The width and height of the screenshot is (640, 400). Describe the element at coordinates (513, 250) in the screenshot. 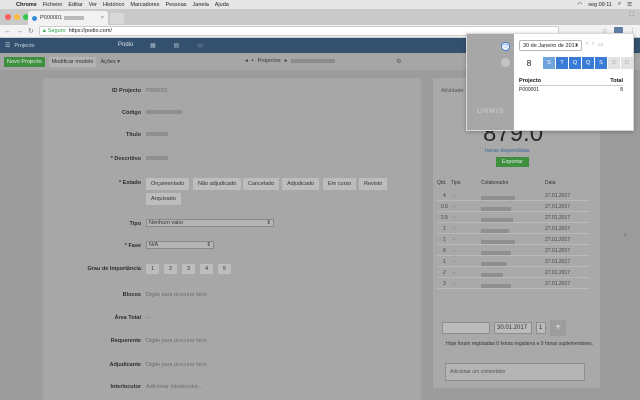

I see `table-row: 8-27.01.2017` at that location.